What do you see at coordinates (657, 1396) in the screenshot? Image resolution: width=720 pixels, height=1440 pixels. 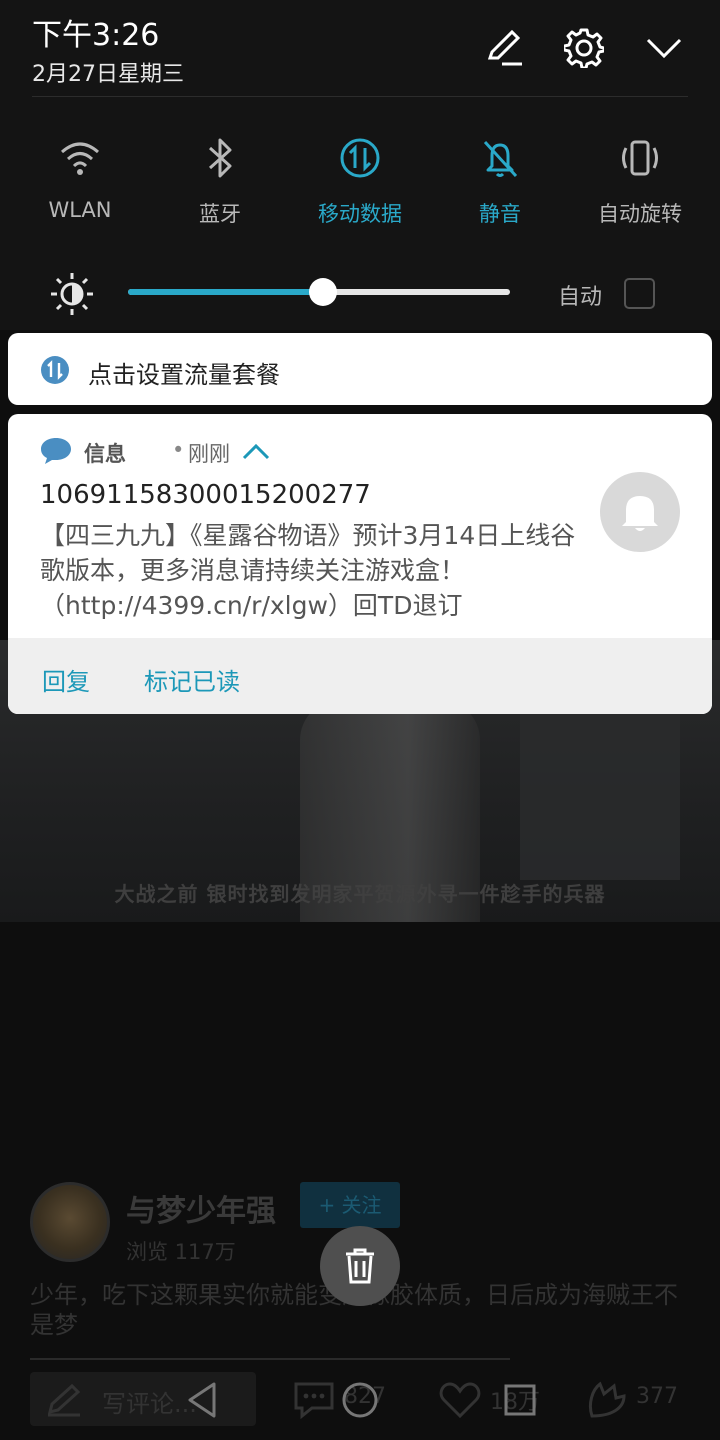 I see `share-count: 377` at bounding box center [657, 1396].